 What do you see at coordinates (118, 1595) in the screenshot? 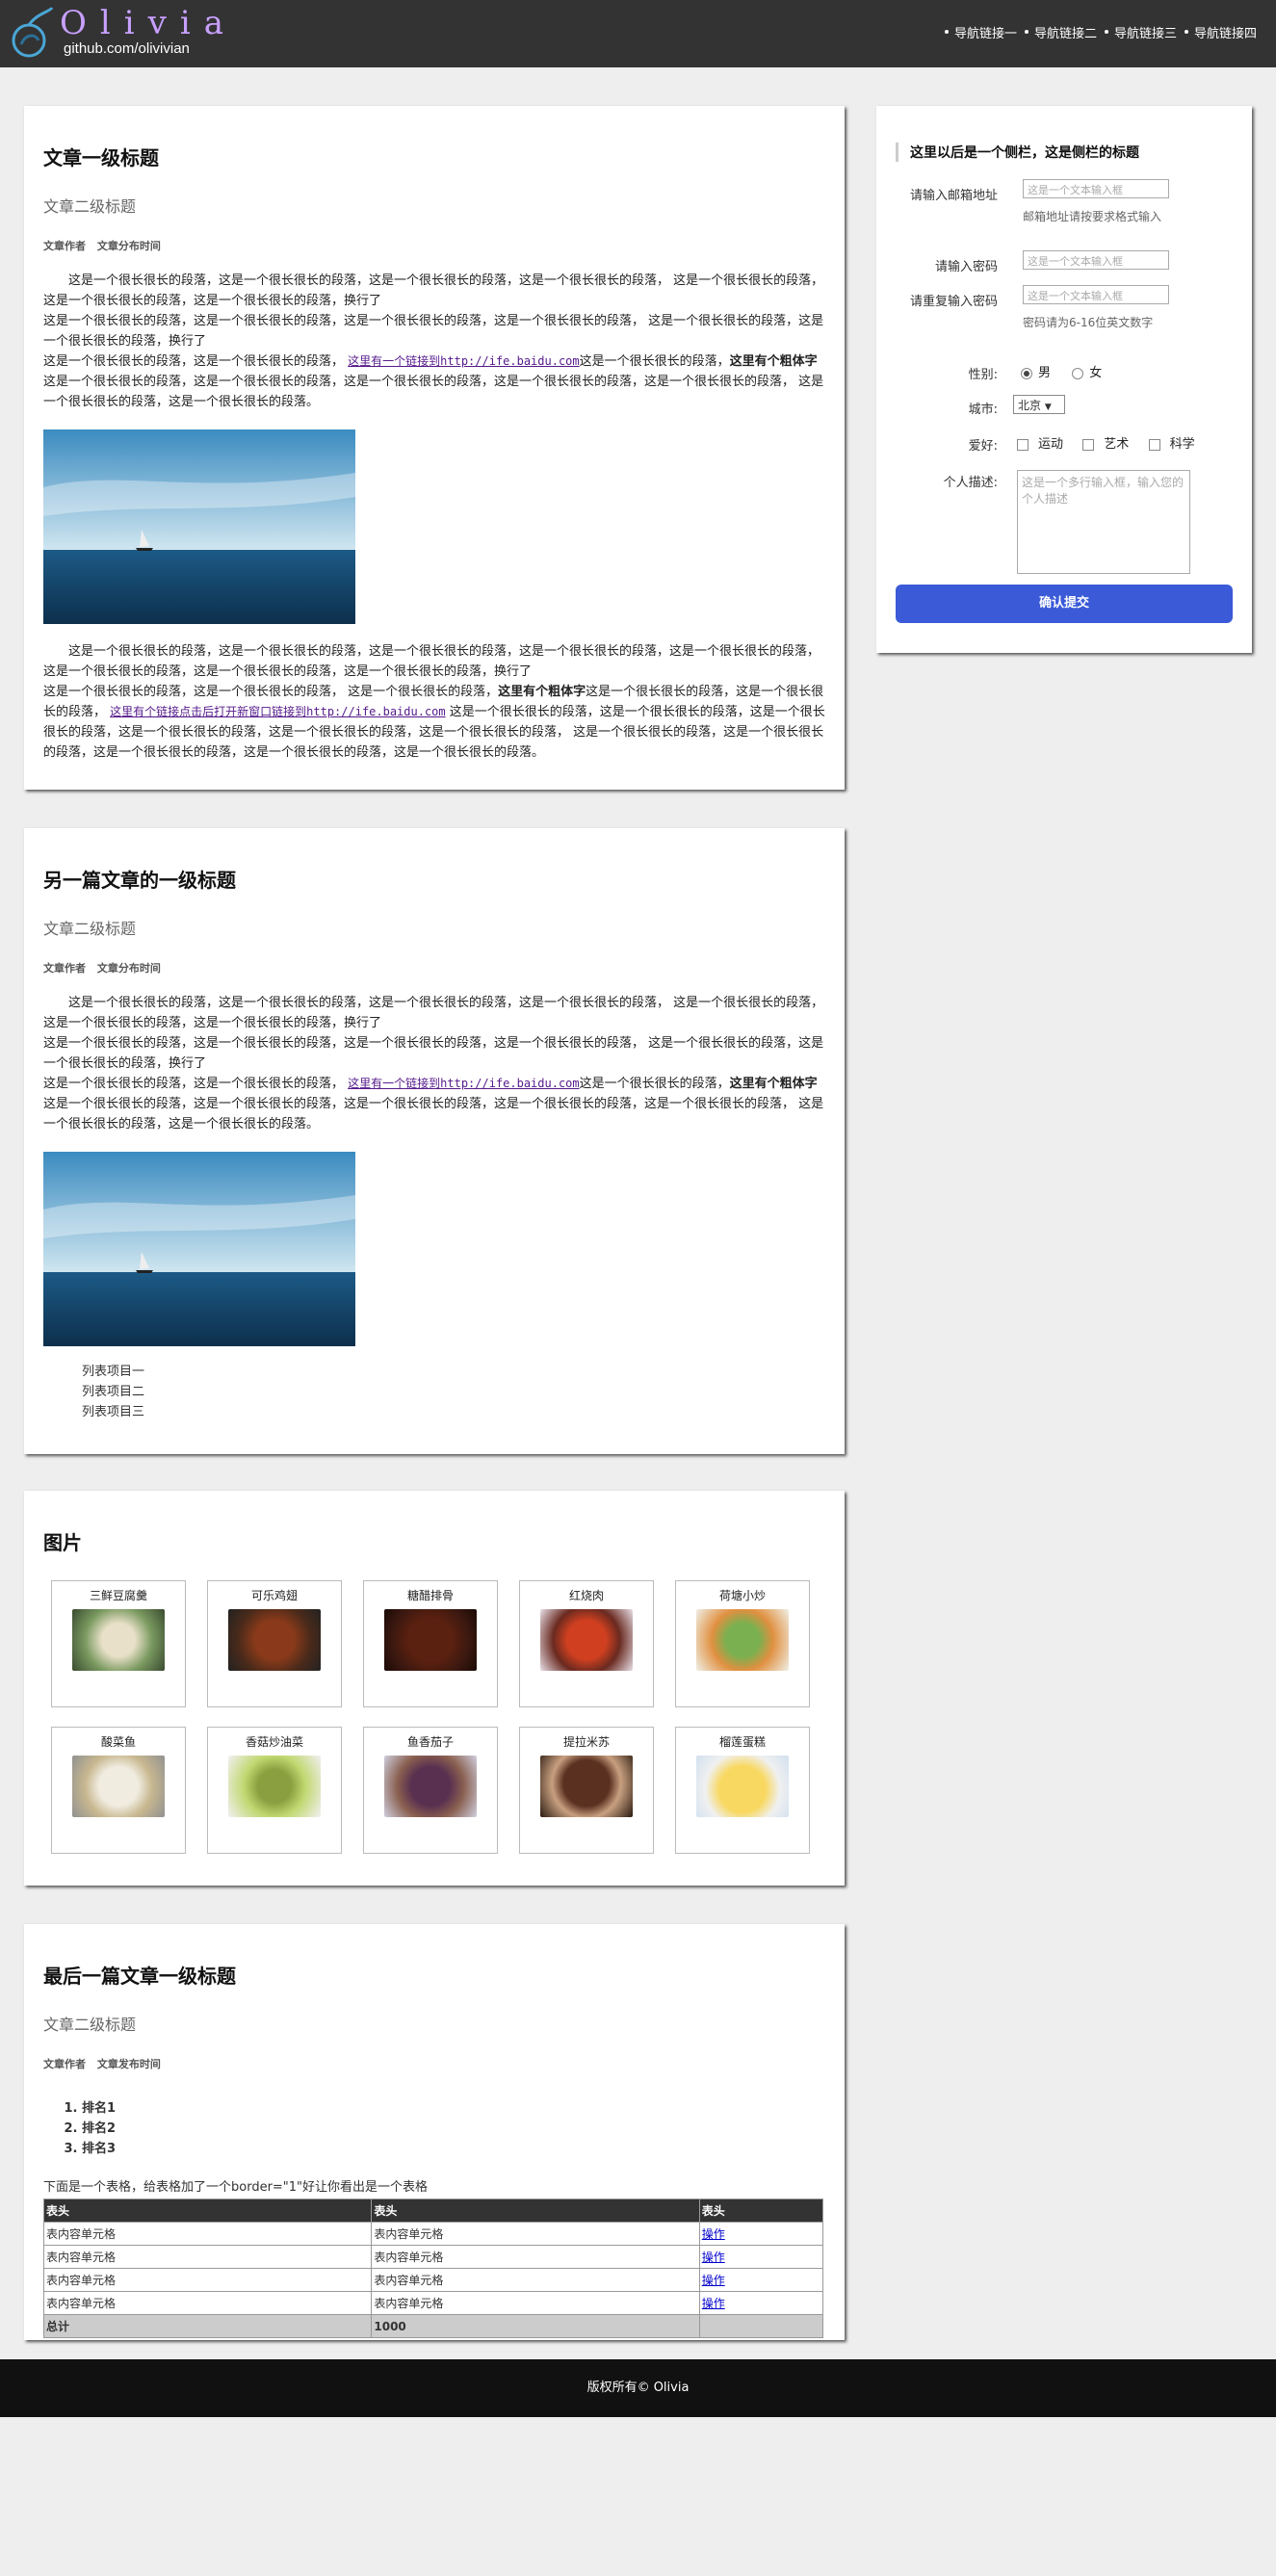
I see `food-name: 三鲜豆腐羹` at bounding box center [118, 1595].